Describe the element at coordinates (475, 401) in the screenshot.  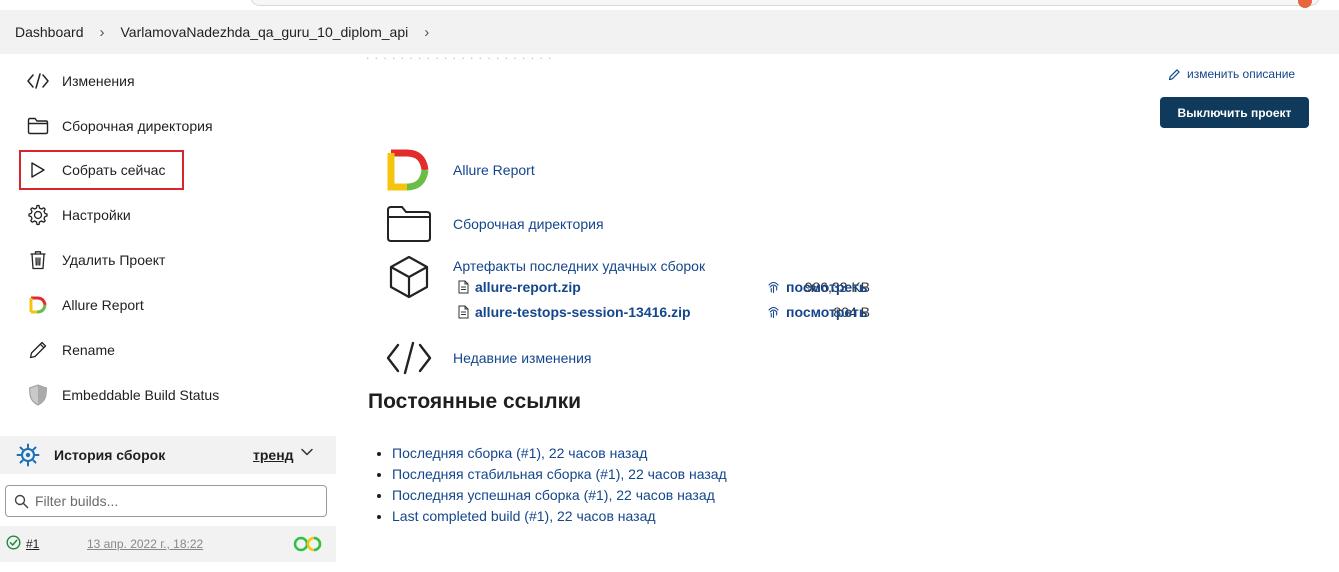
I see `permalinks-title: Постоянные ссылки` at that location.